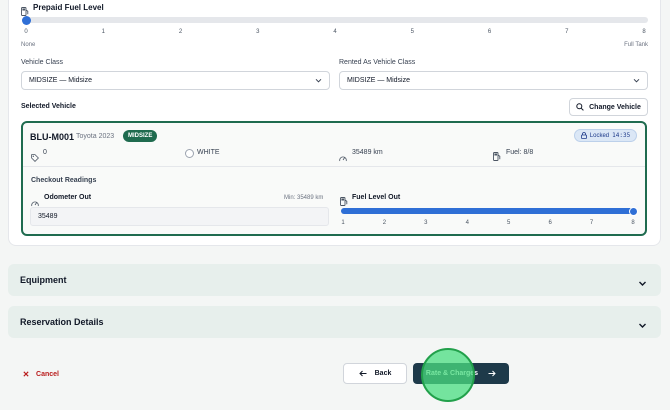  What do you see at coordinates (103, 32) in the screenshot?
I see `prepaid-fuel-tick: 1` at bounding box center [103, 32].